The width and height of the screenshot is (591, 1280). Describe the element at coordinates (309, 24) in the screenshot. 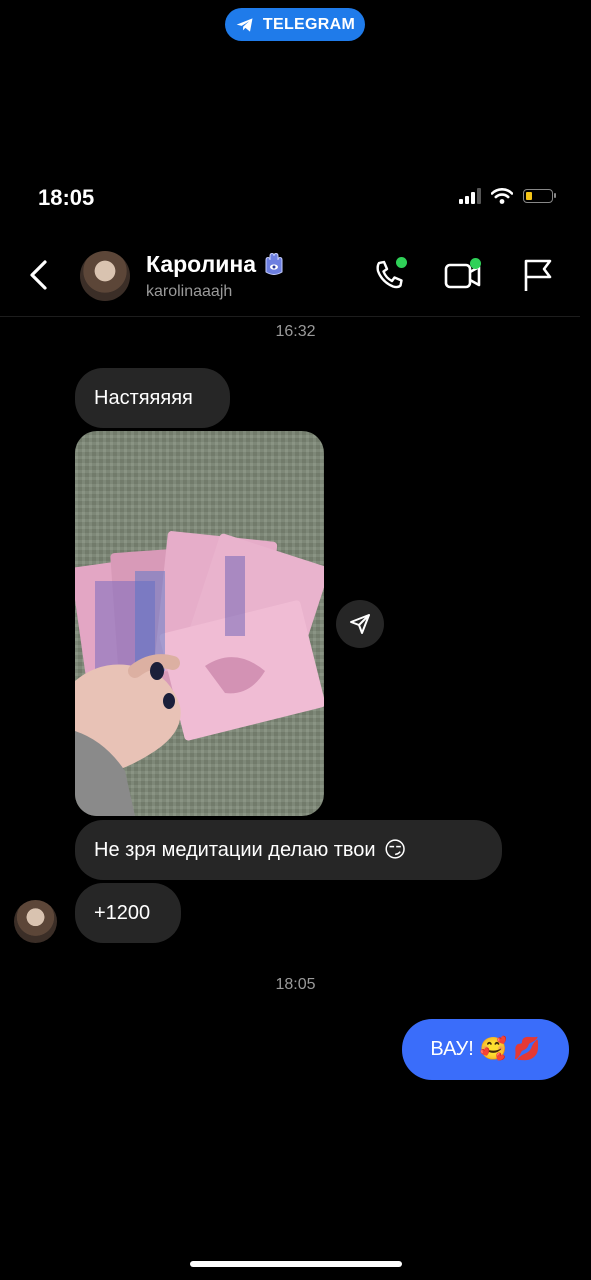

I see `telegram-badge-label: TELEGRAM` at that location.